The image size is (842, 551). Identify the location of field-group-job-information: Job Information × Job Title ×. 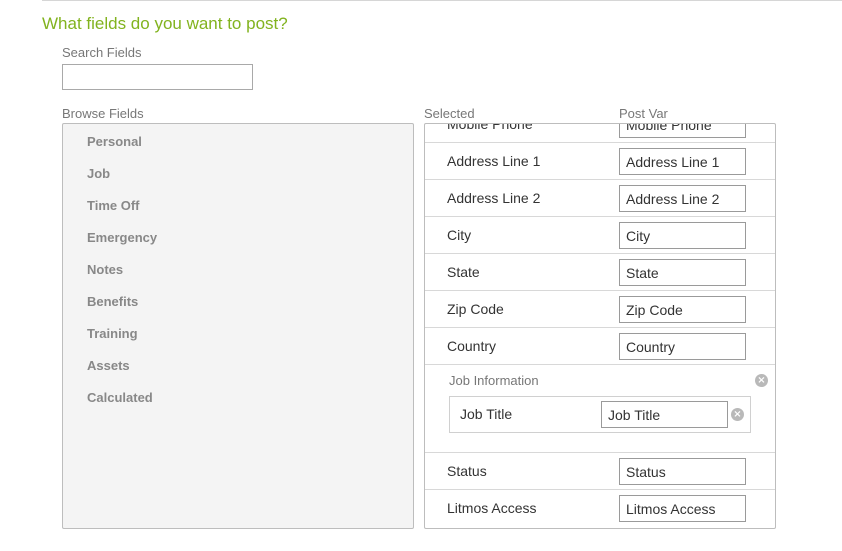
(600, 408).